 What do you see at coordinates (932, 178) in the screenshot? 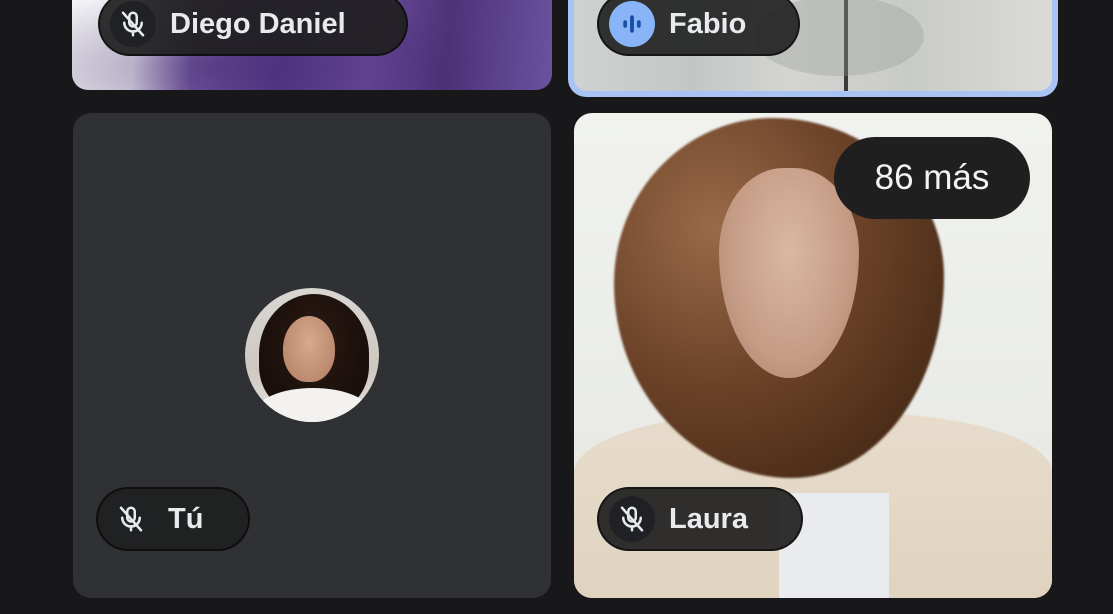
I see `more-participants-badge: 86 más` at bounding box center [932, 178].